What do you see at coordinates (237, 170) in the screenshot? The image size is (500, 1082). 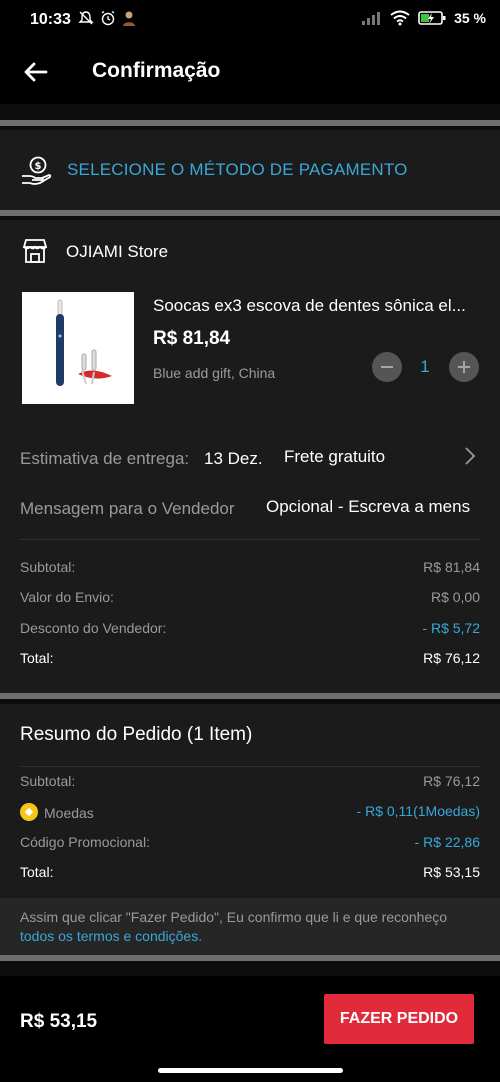 I see `payment-method-label: SELECIONE O MÉTODO DE PAGAMENTO` at bounding box center [237, 170].